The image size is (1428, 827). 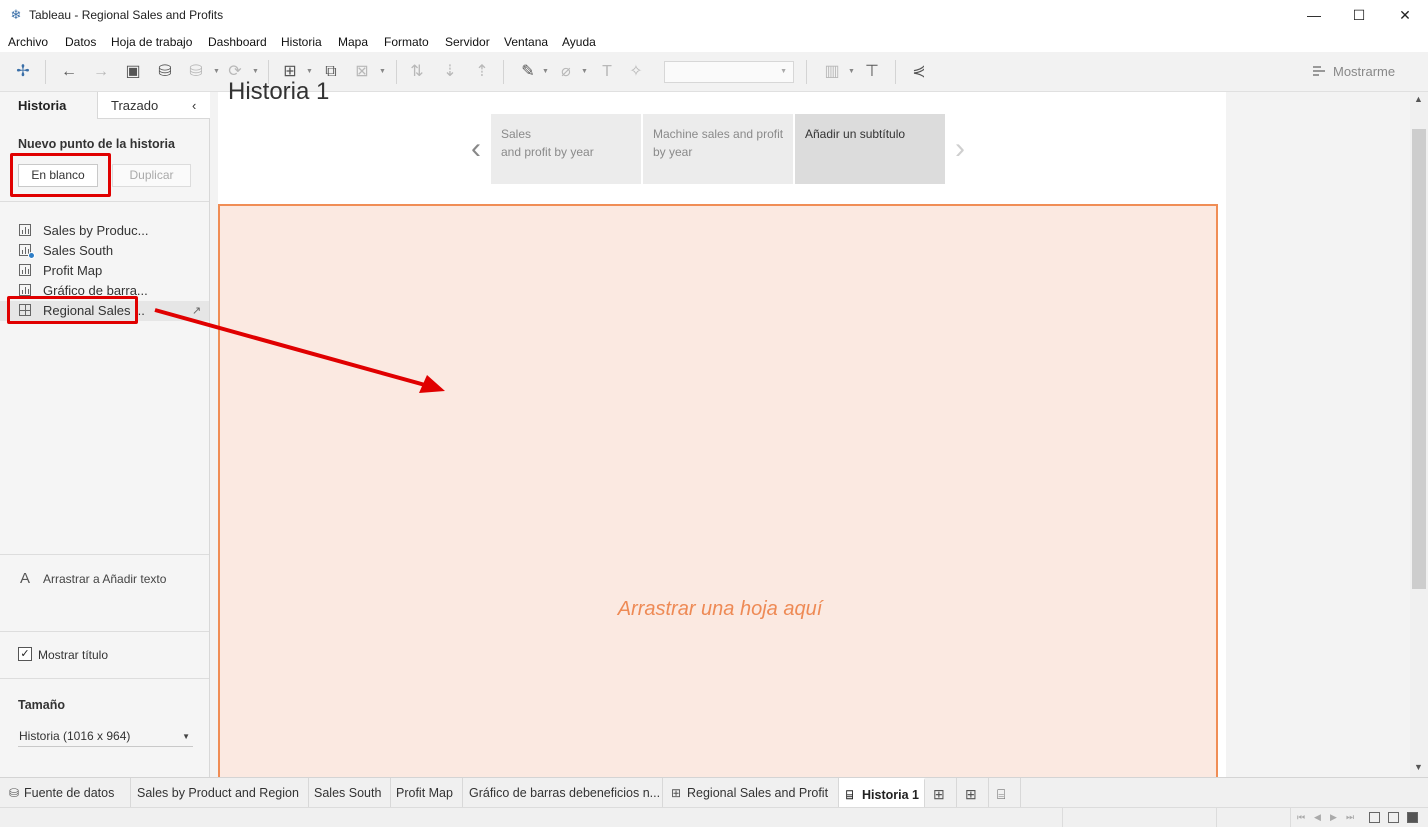 I want to click on new-worksheet-icon: ⊞, so click(x=939, y=794).